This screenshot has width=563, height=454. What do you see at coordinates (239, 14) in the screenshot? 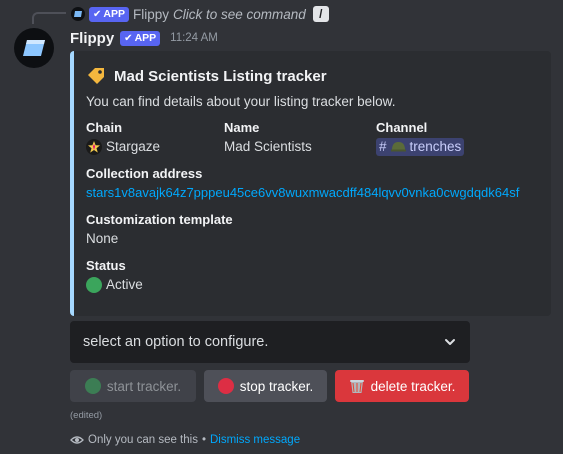
I see `reply-command-hint: Click to see command` at bounding box center [239, 14].